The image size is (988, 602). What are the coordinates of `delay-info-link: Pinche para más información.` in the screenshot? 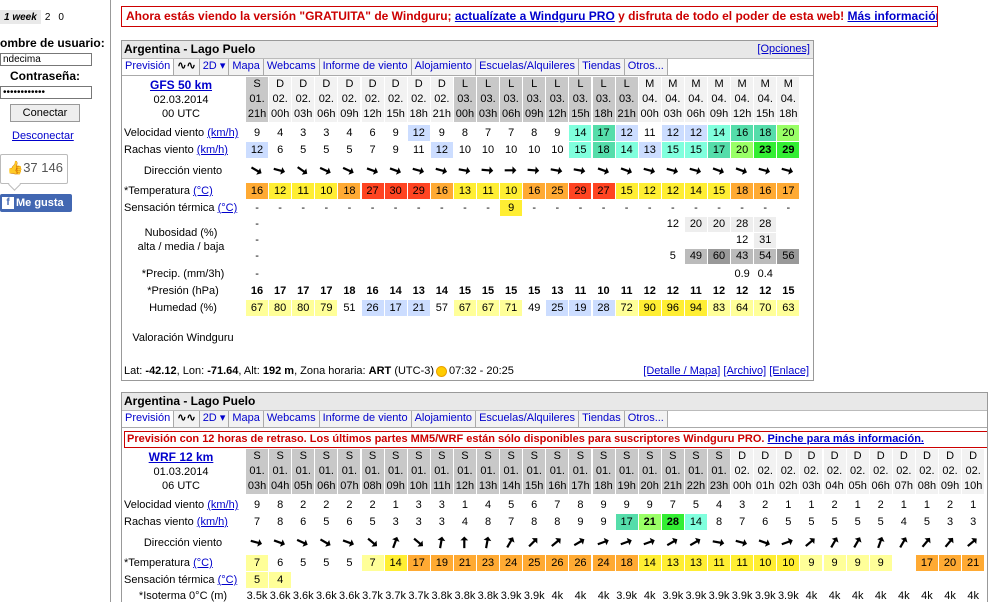 It's located at (845, 439).